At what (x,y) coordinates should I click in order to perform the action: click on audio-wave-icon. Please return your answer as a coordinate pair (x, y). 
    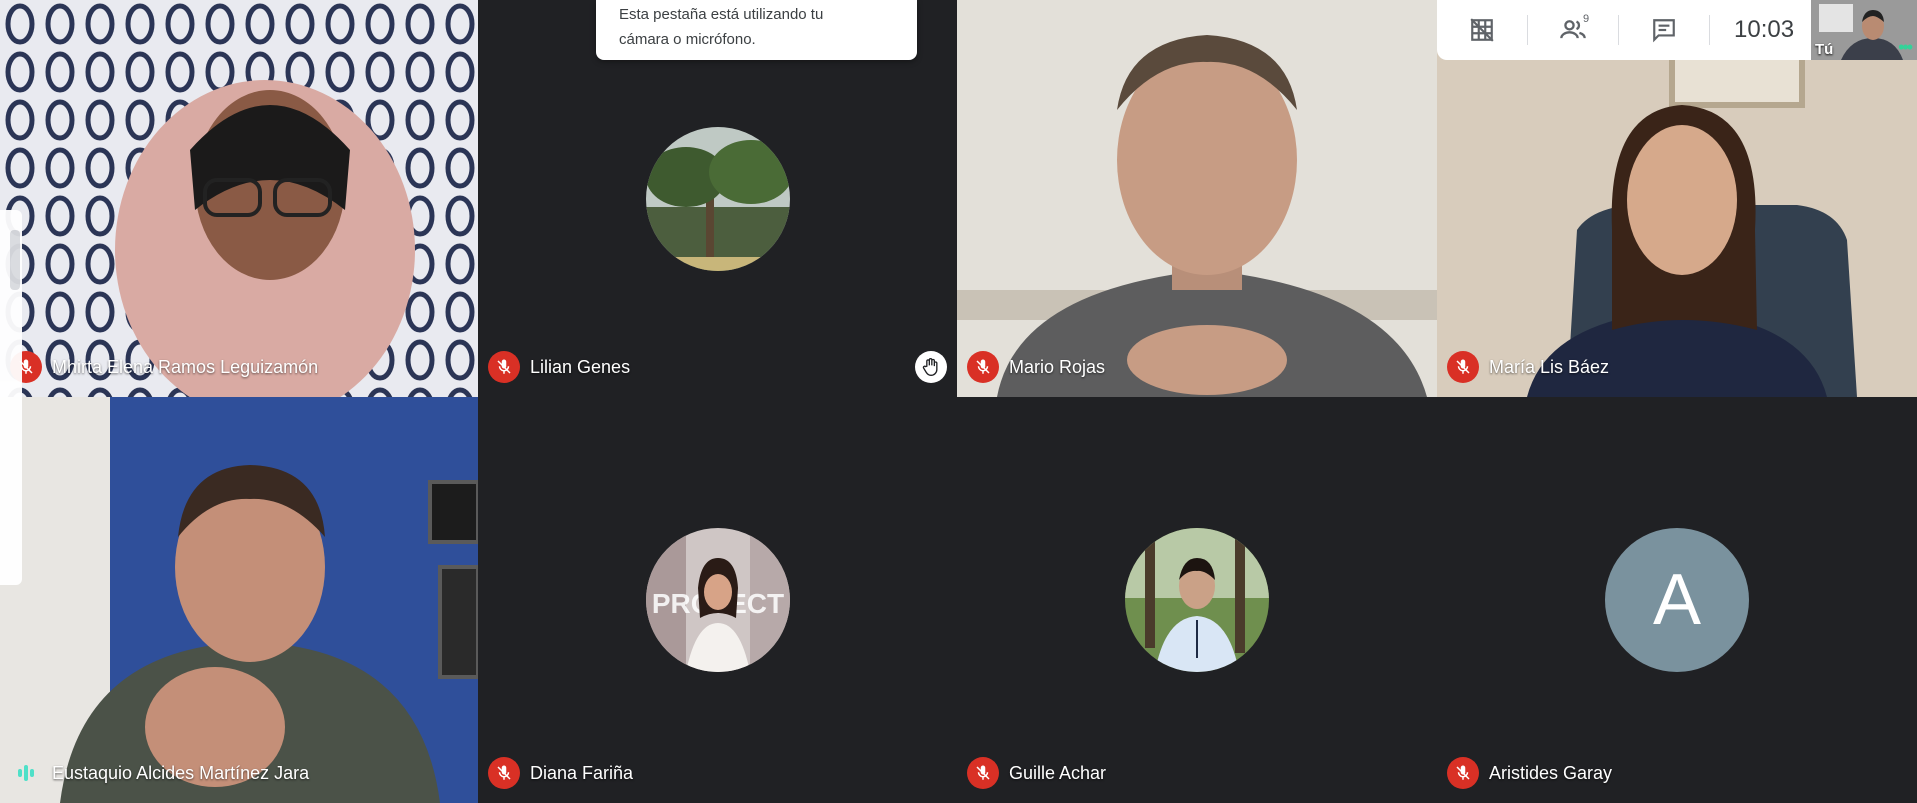
    Looking at the image, I should click on (26, 773).